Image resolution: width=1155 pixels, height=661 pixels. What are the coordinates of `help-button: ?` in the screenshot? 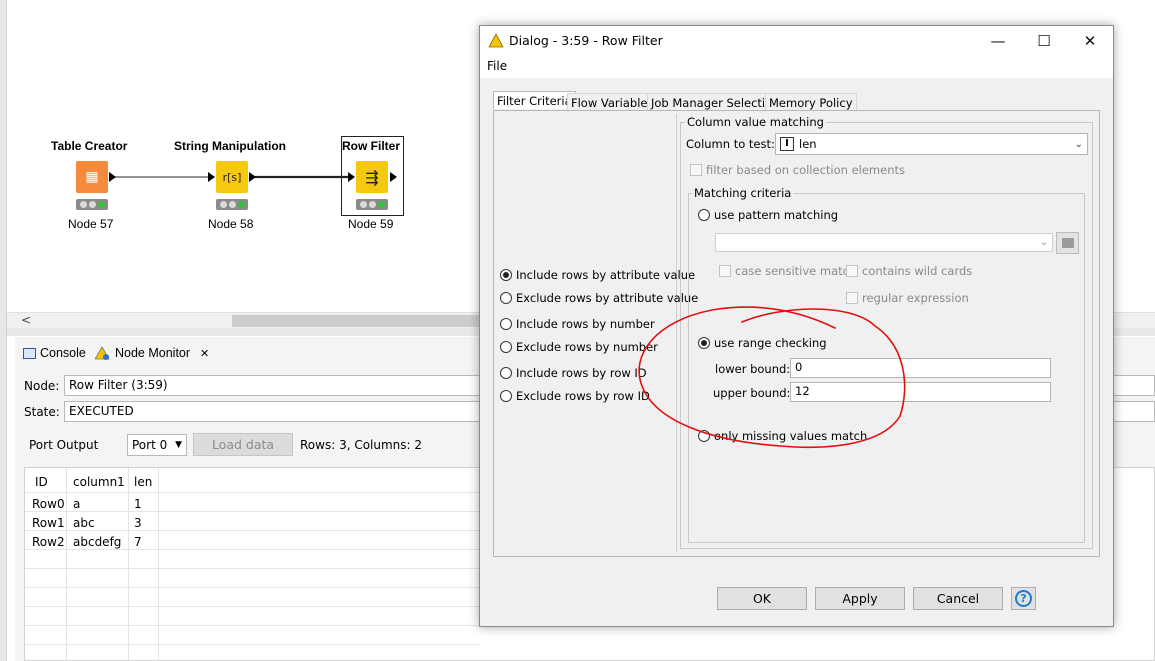 It's located at (1023, 598).